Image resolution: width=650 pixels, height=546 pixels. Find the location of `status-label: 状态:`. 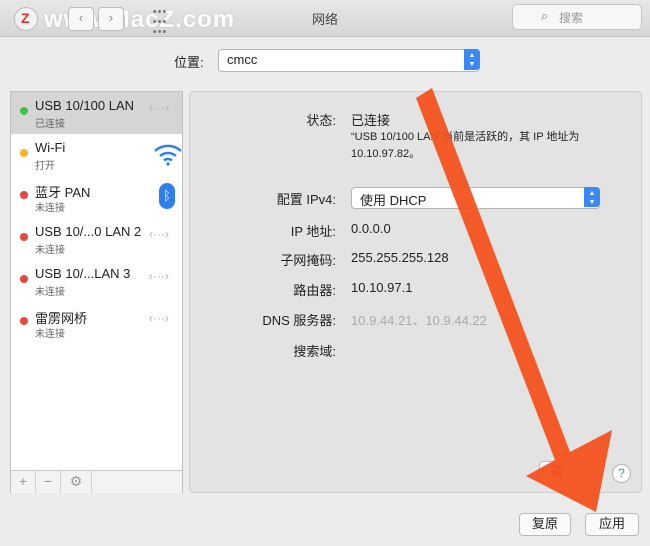

status-label: 状态: is located at coordinates (321, 120).